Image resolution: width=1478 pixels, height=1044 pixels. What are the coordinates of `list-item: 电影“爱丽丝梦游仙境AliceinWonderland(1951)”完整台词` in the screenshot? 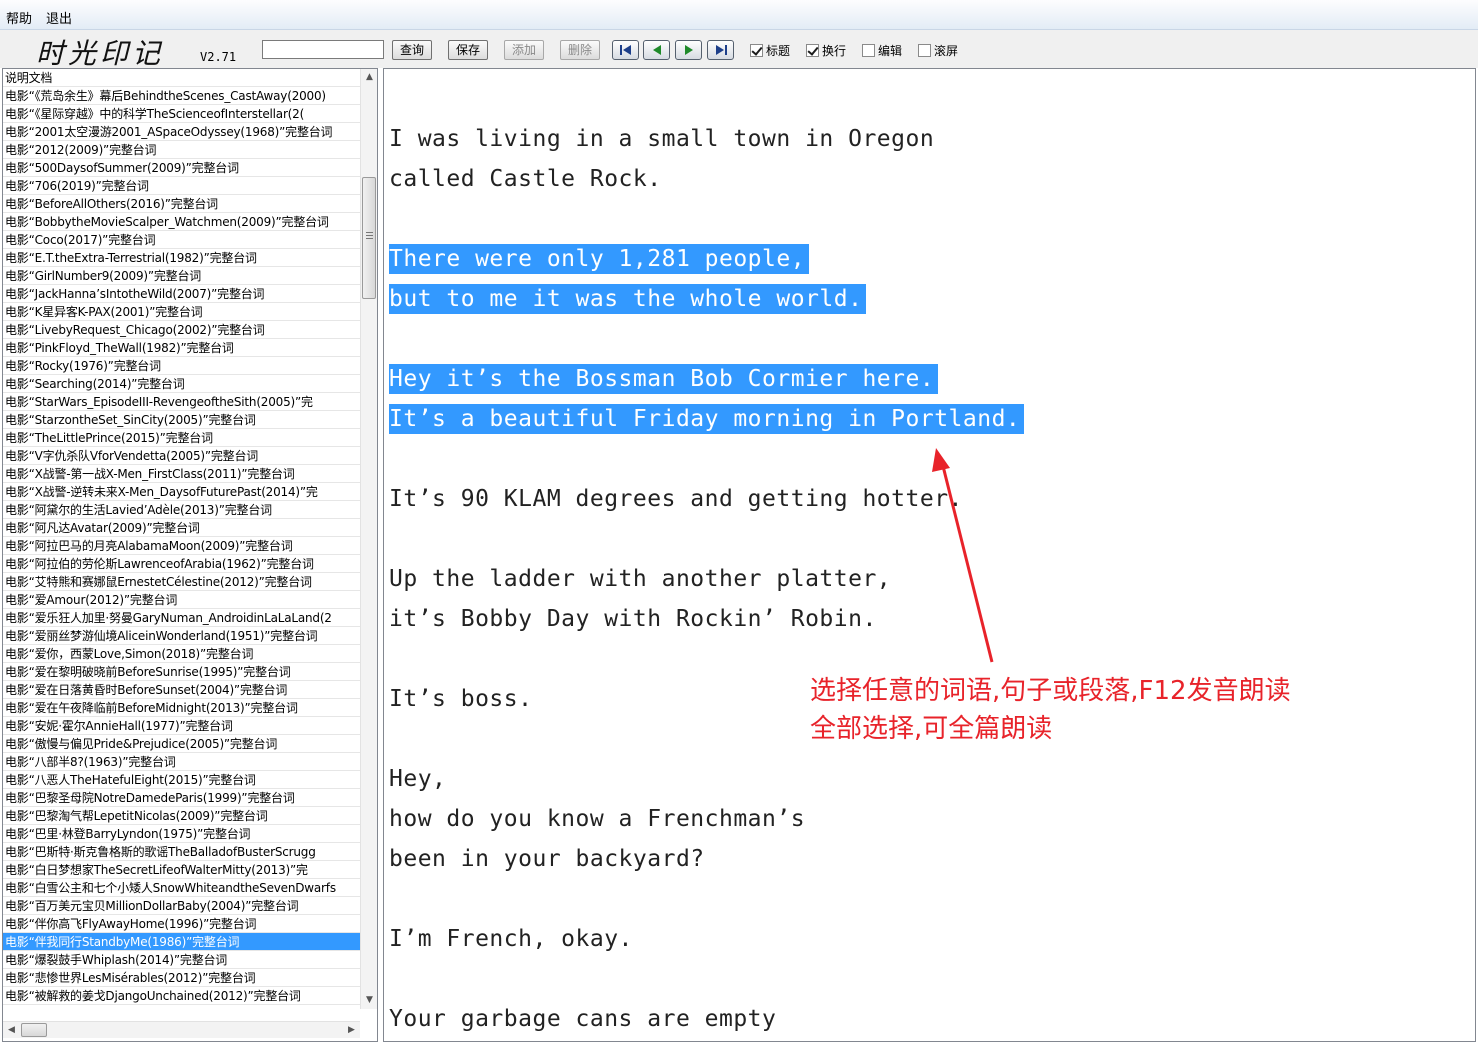 It's located at (181, 636).